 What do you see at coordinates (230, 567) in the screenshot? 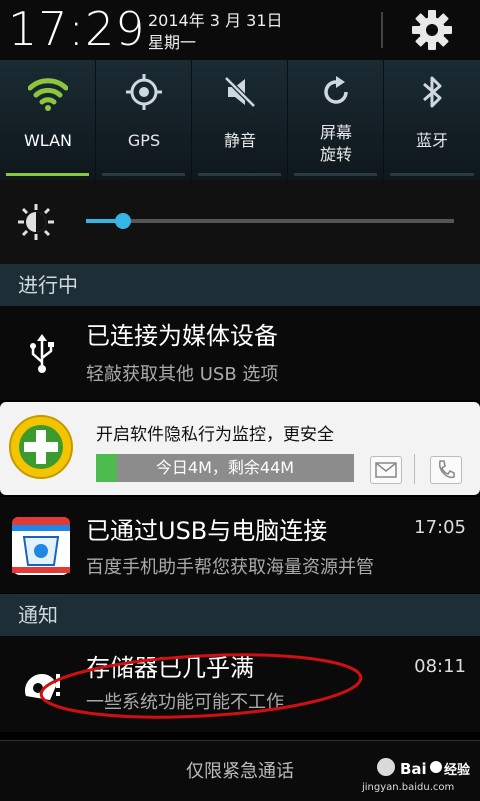
I see `notification-subtitle: 百度手机助手帮您获取海量资源并管` at bounding box center [230, 567].